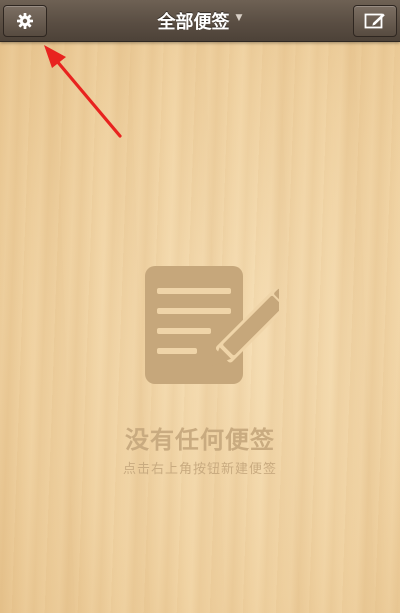 Image resolution: width=400 pixels, height=613 pixels. What do you see at coordinates (199, 469) in the screenshot?
I see `empty-state-subtitle: 点击右上角按钮新建便签` at bounding box center [199, 469].